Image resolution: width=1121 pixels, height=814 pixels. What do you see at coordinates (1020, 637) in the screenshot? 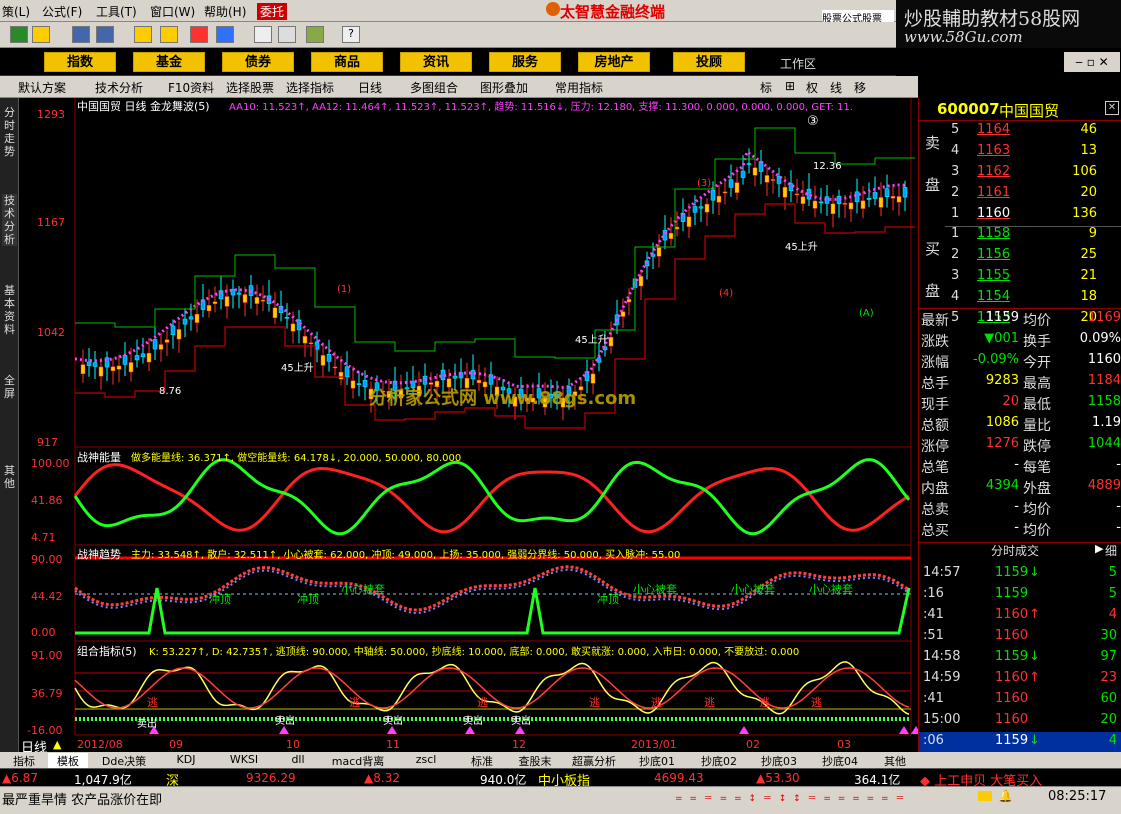
I see `tick-row: :51 1160 30` at bounding box center [1020, 637].